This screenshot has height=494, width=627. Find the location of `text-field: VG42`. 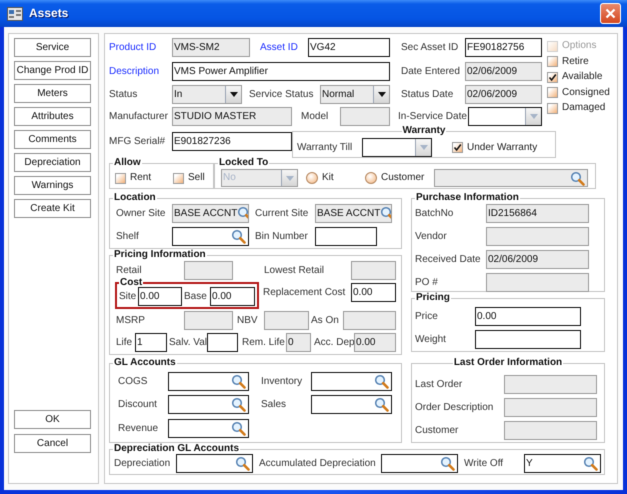

text-field: VG42 is located at coordinates (349, 47).